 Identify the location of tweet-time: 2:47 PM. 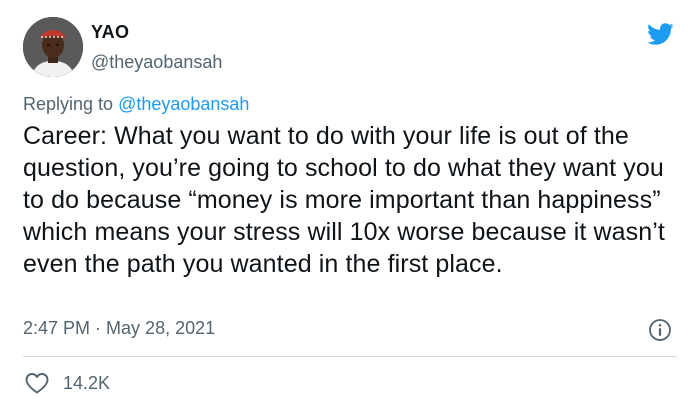
(57, 328).